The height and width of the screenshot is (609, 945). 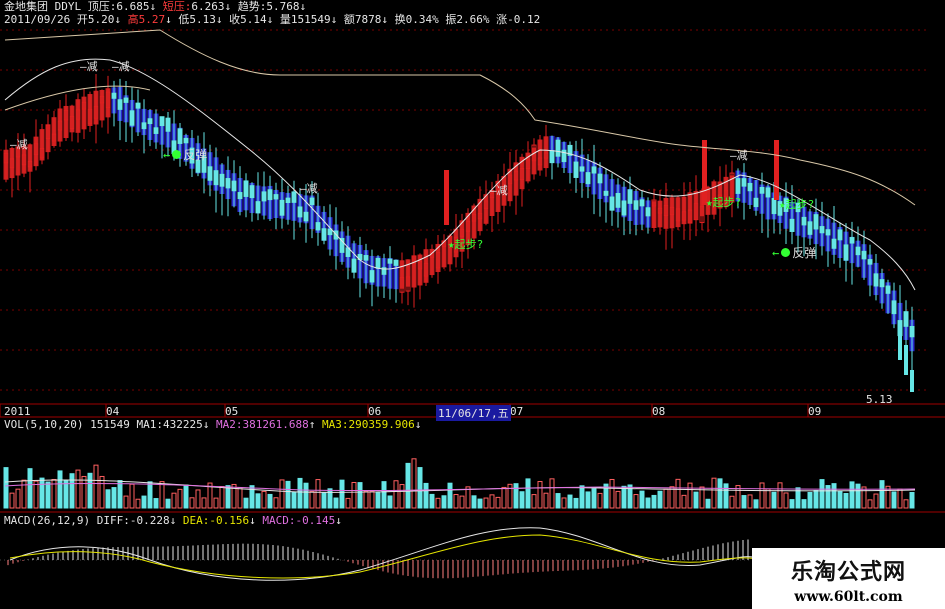 I want to click on sell-signal-5: —减, so click(x=499, y=190).